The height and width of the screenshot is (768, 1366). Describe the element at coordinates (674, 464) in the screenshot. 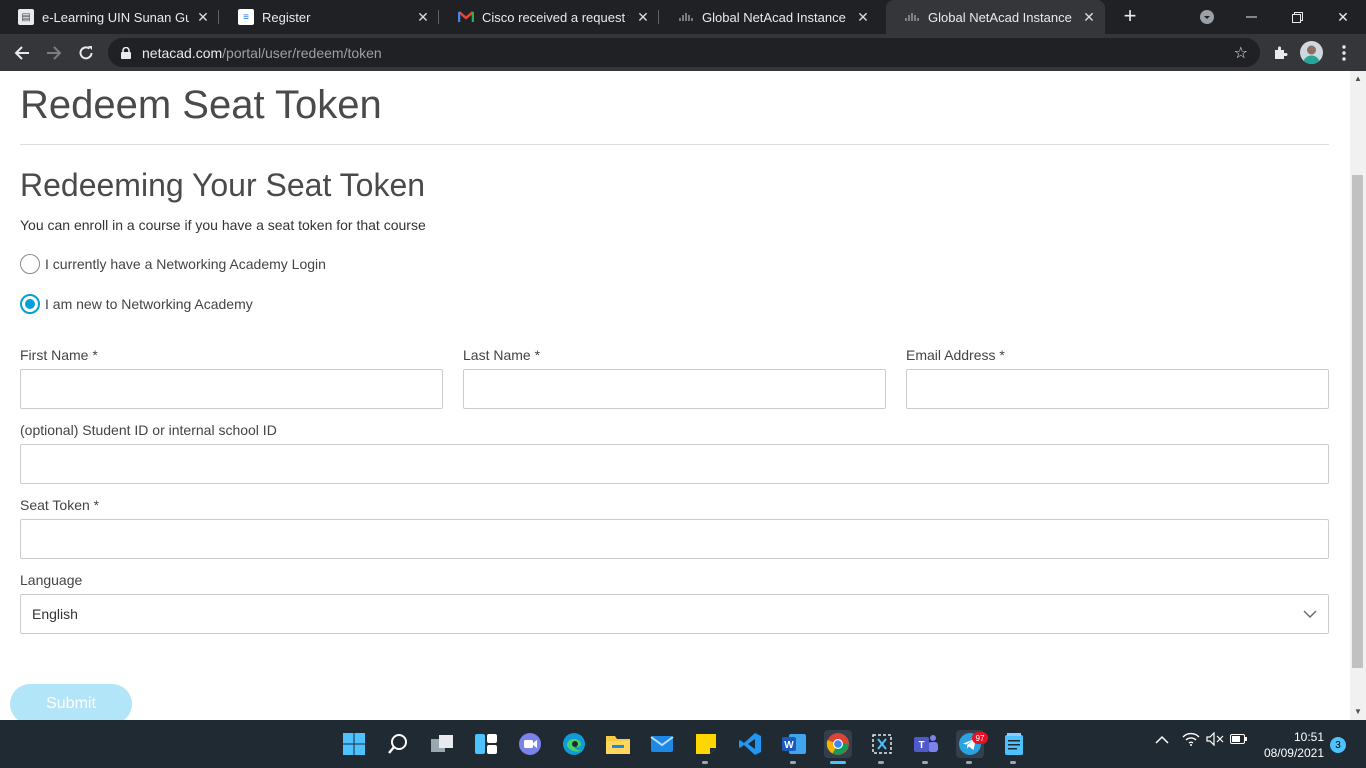

I see `student-id-input` at that location.